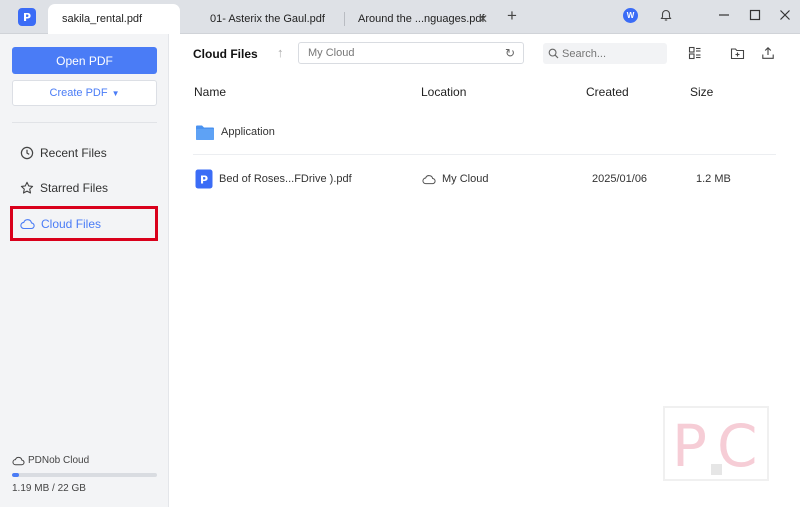 This screenshot has height=507, width=800. What do you see at coordinates (205, 132) in the screenshot?
I see `folder-icon` at bounding box center [205, 132].